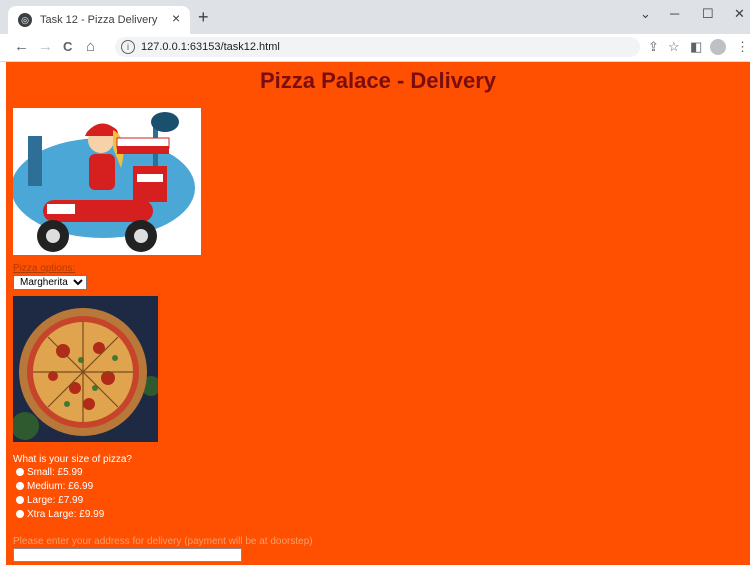 The width and height of the screenshot is (750, 565). I want to click on tab-title: Task 12 - Pizza Delivery, so click(99, 20).